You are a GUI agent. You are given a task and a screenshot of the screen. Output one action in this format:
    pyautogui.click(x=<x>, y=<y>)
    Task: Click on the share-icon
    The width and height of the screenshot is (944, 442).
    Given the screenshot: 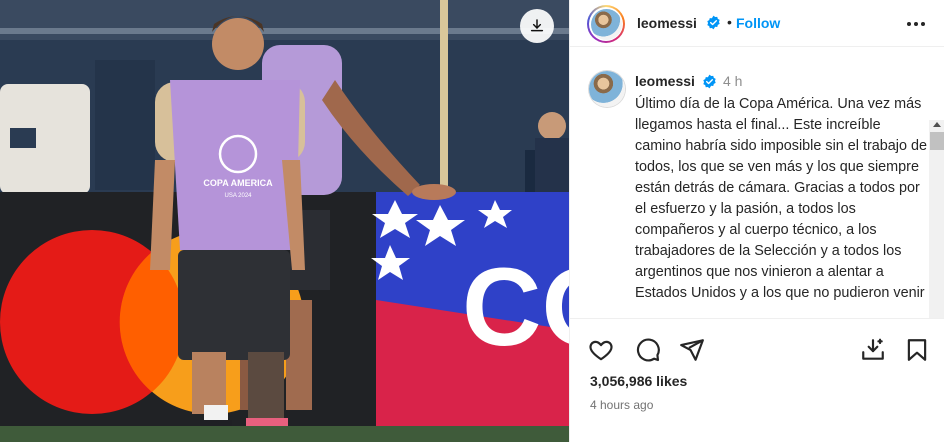 What is the action you would take?
    pyautogui.click(x=692, y=350)
    